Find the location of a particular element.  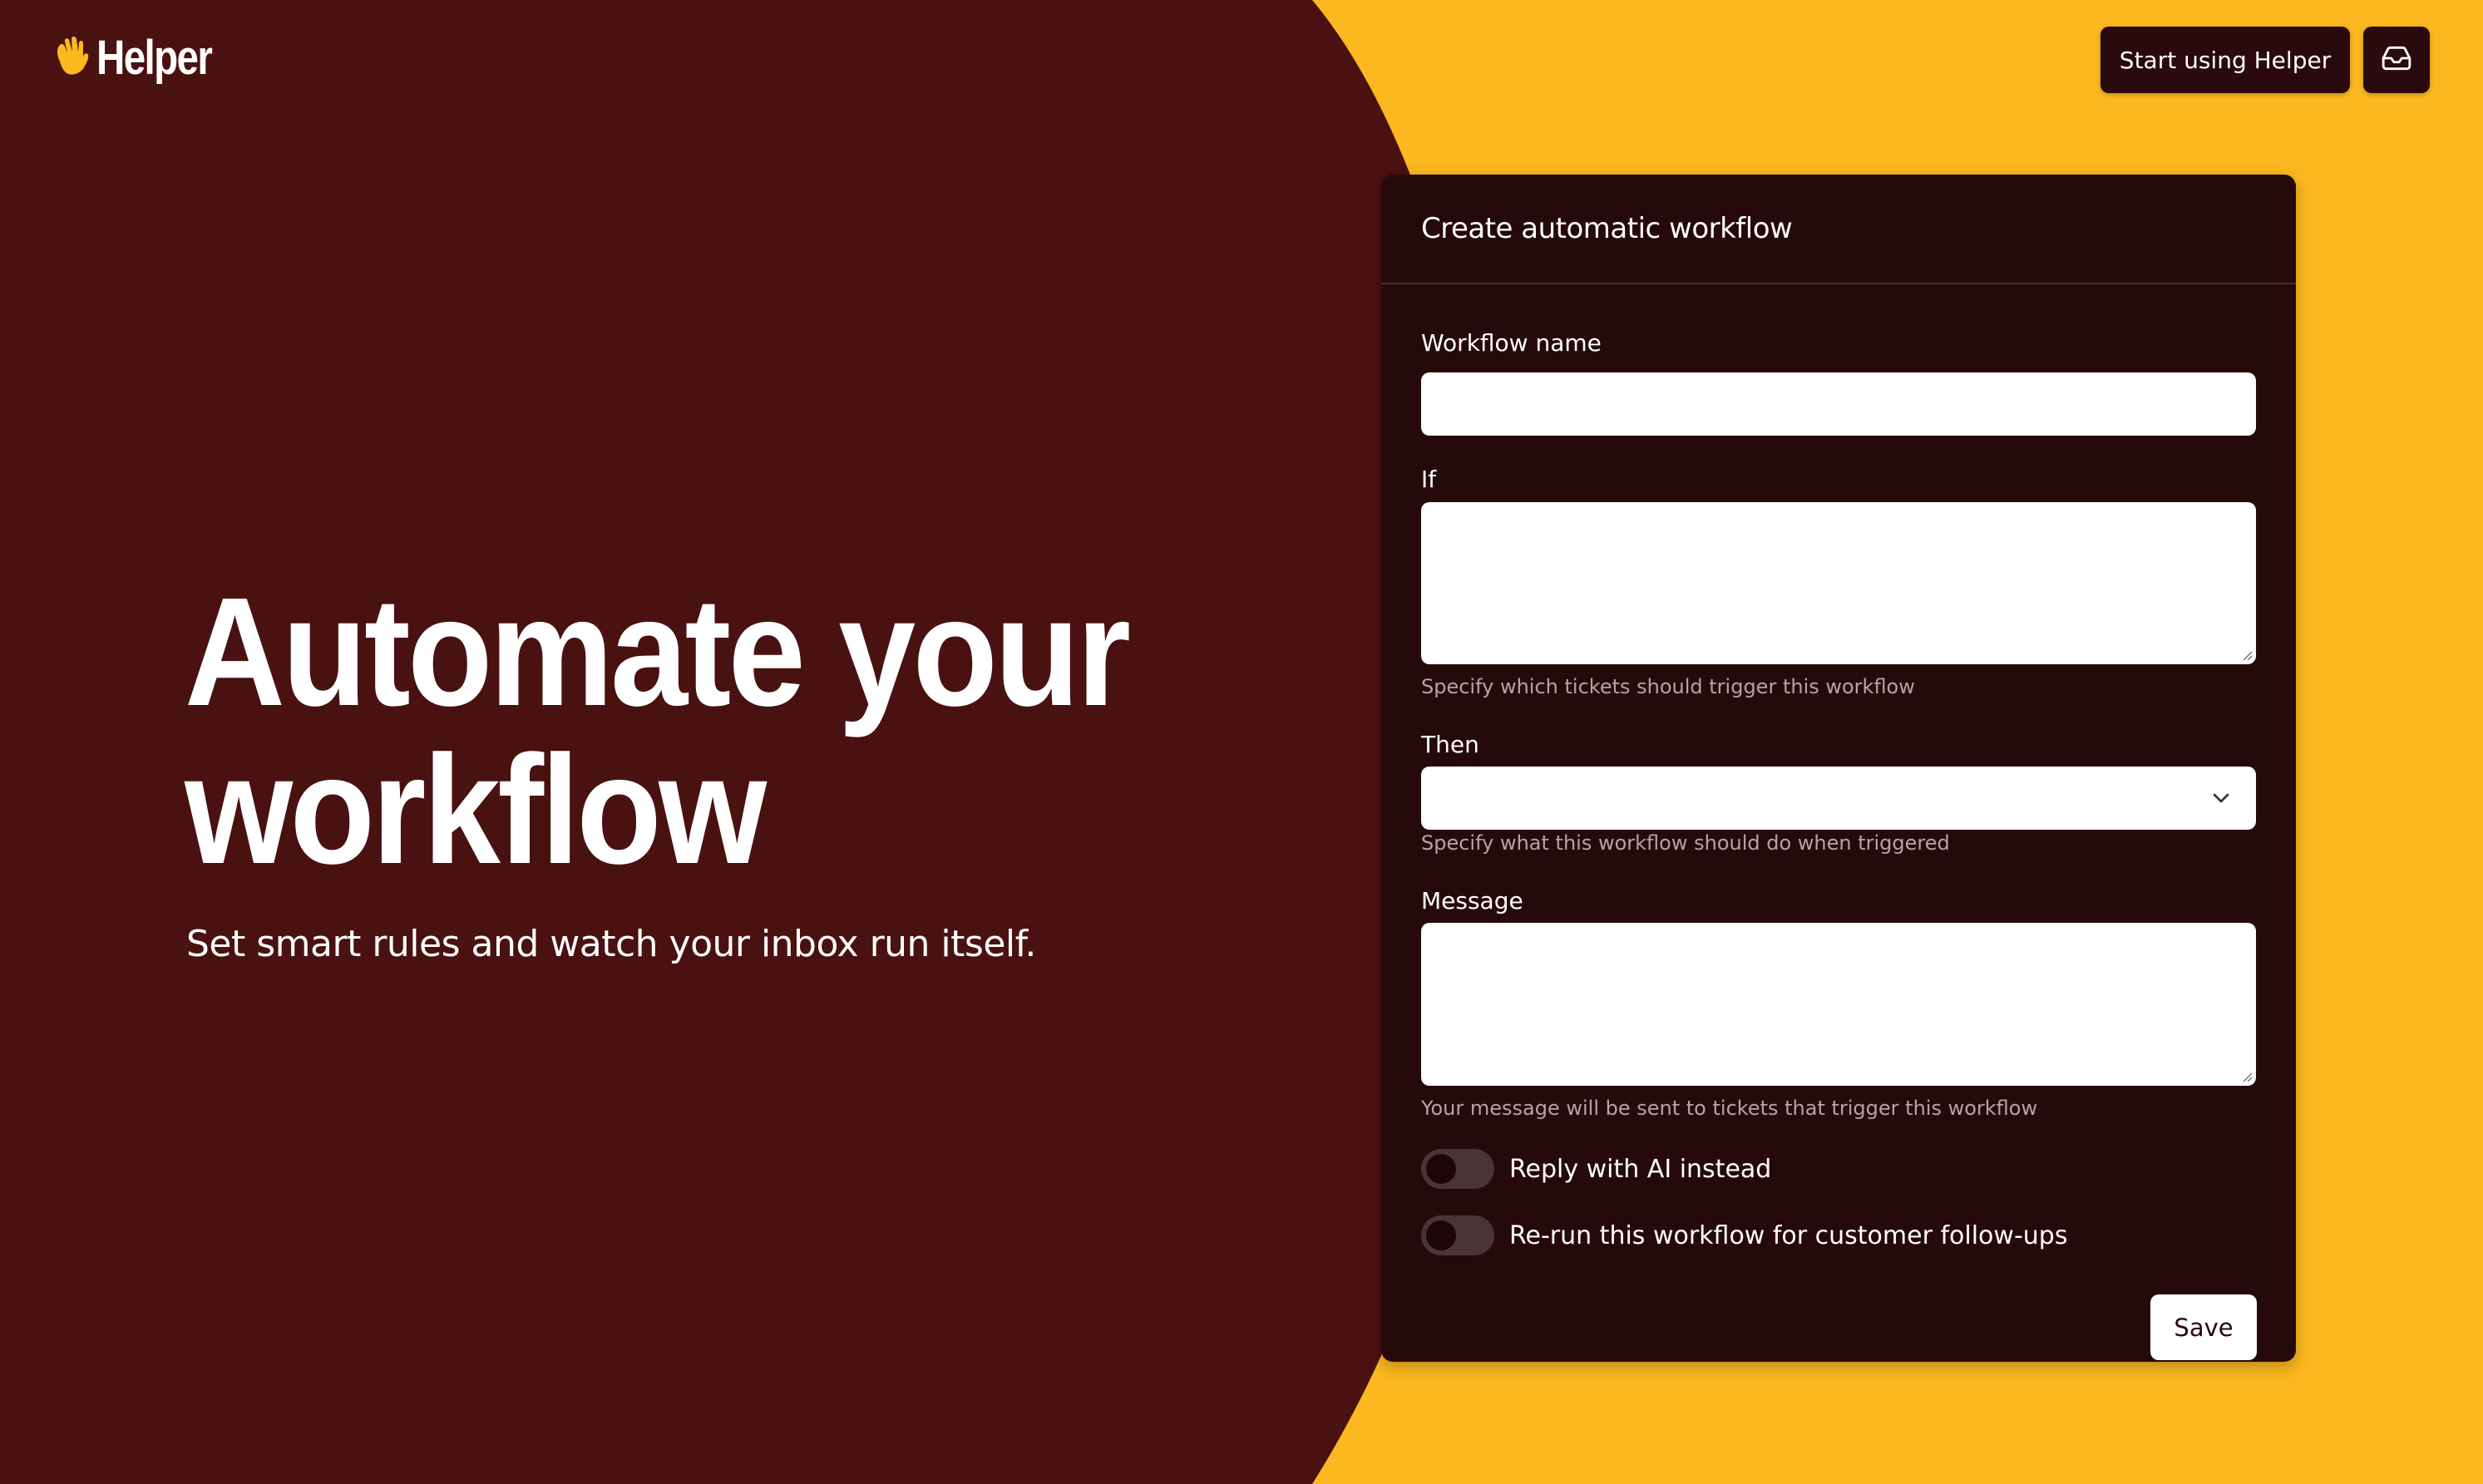

brand-logo: Helper is located at coordinates (145, 58).